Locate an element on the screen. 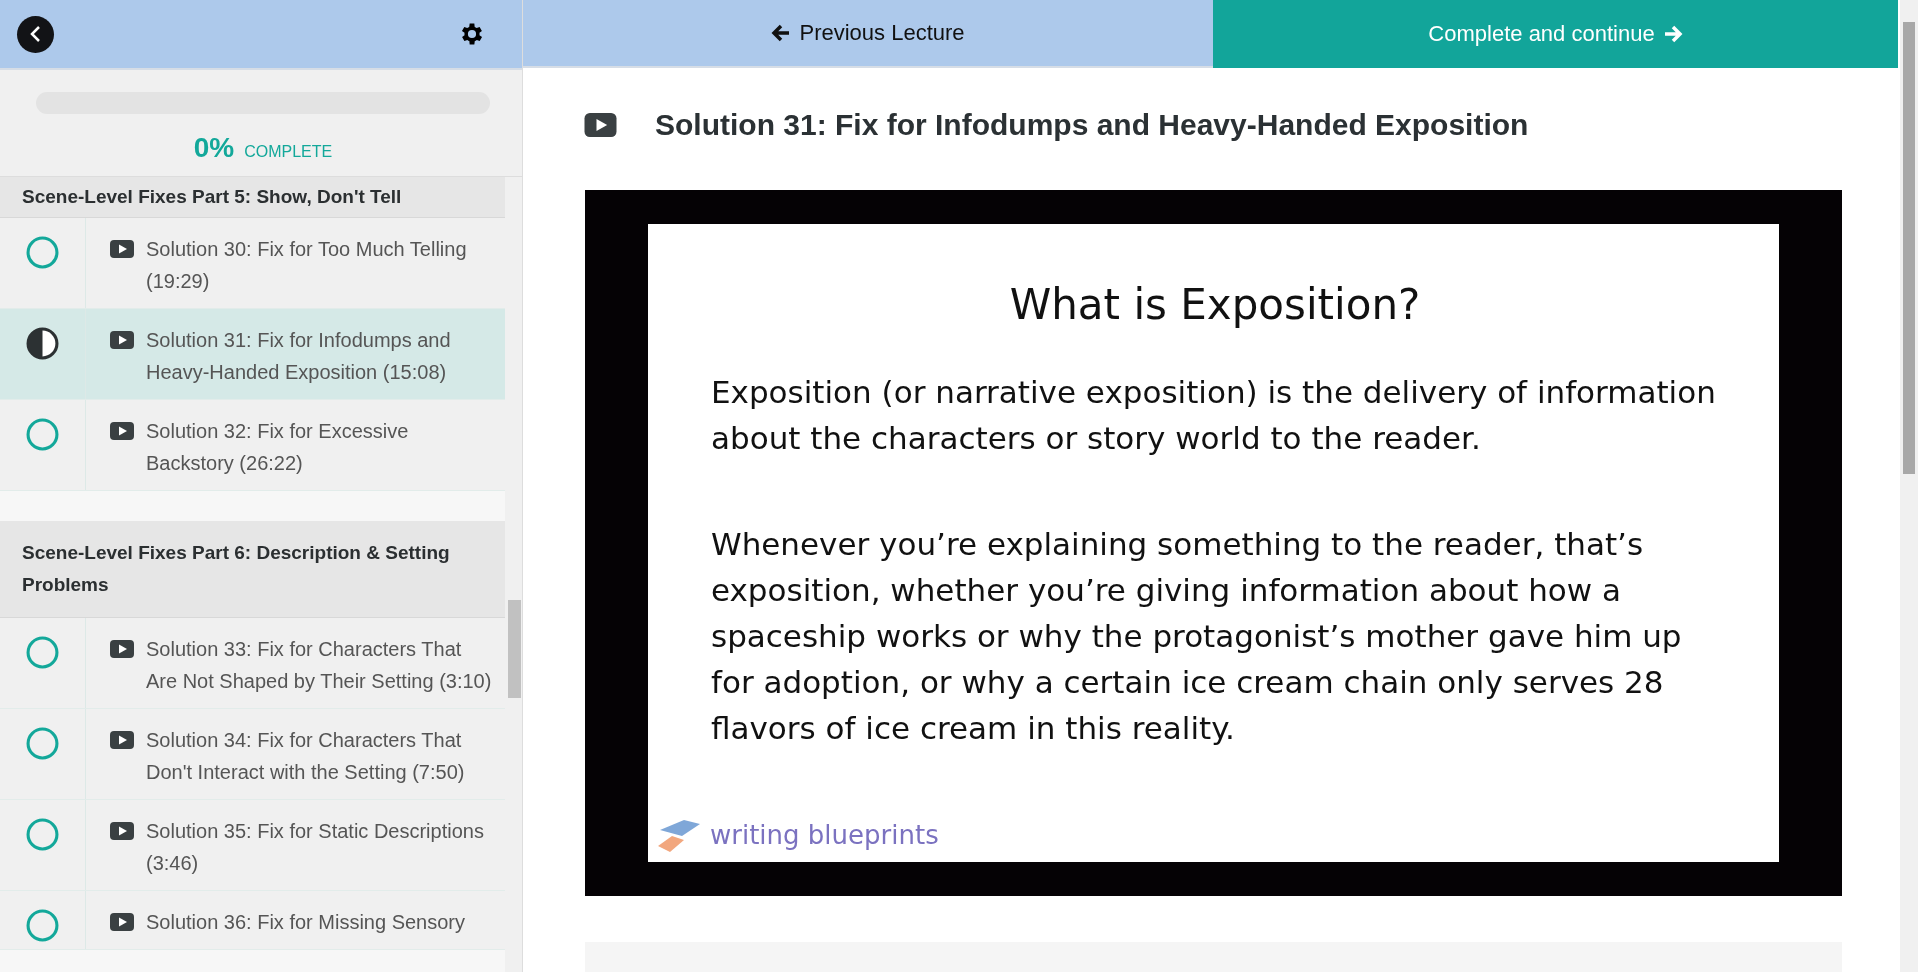  lecture-item: Solution 32: Fix for Excessive Backstory (26:22) is located at coordinates (252, 445).